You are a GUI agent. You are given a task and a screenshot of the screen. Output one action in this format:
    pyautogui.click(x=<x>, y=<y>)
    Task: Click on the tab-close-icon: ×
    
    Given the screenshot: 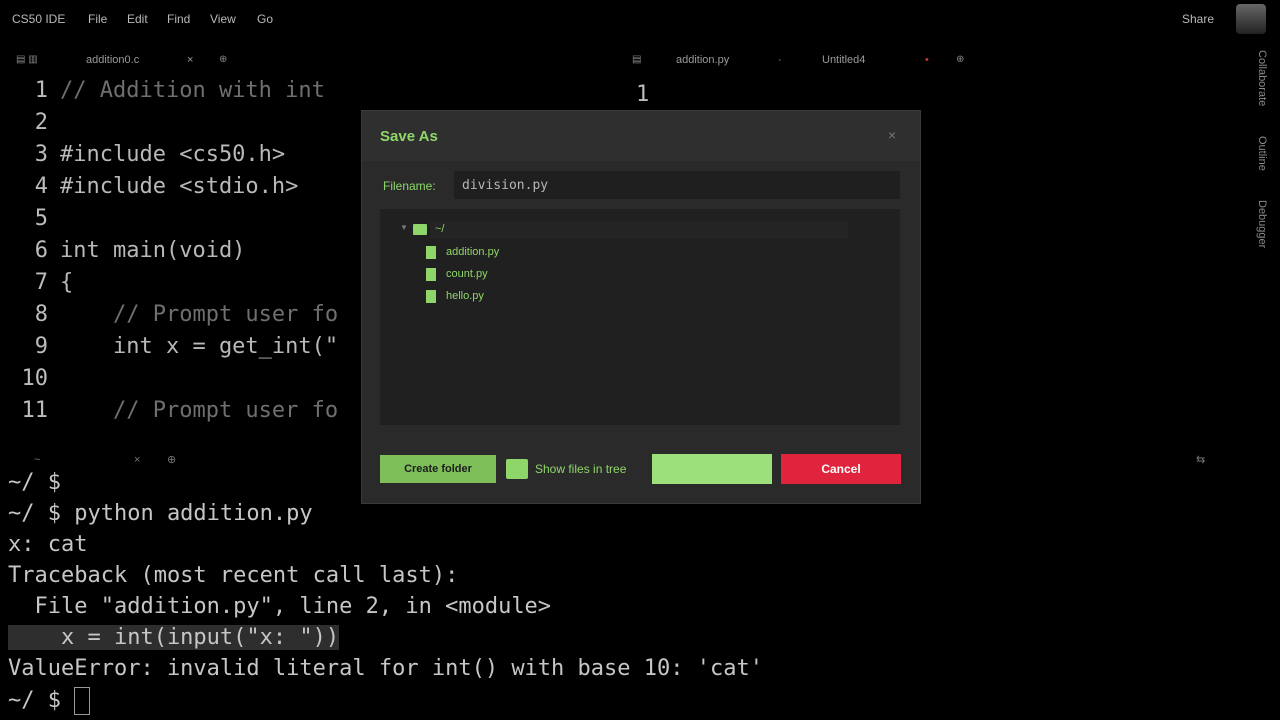 What is the action you would take?
    pyautogui.click(x=190, y=60)
    